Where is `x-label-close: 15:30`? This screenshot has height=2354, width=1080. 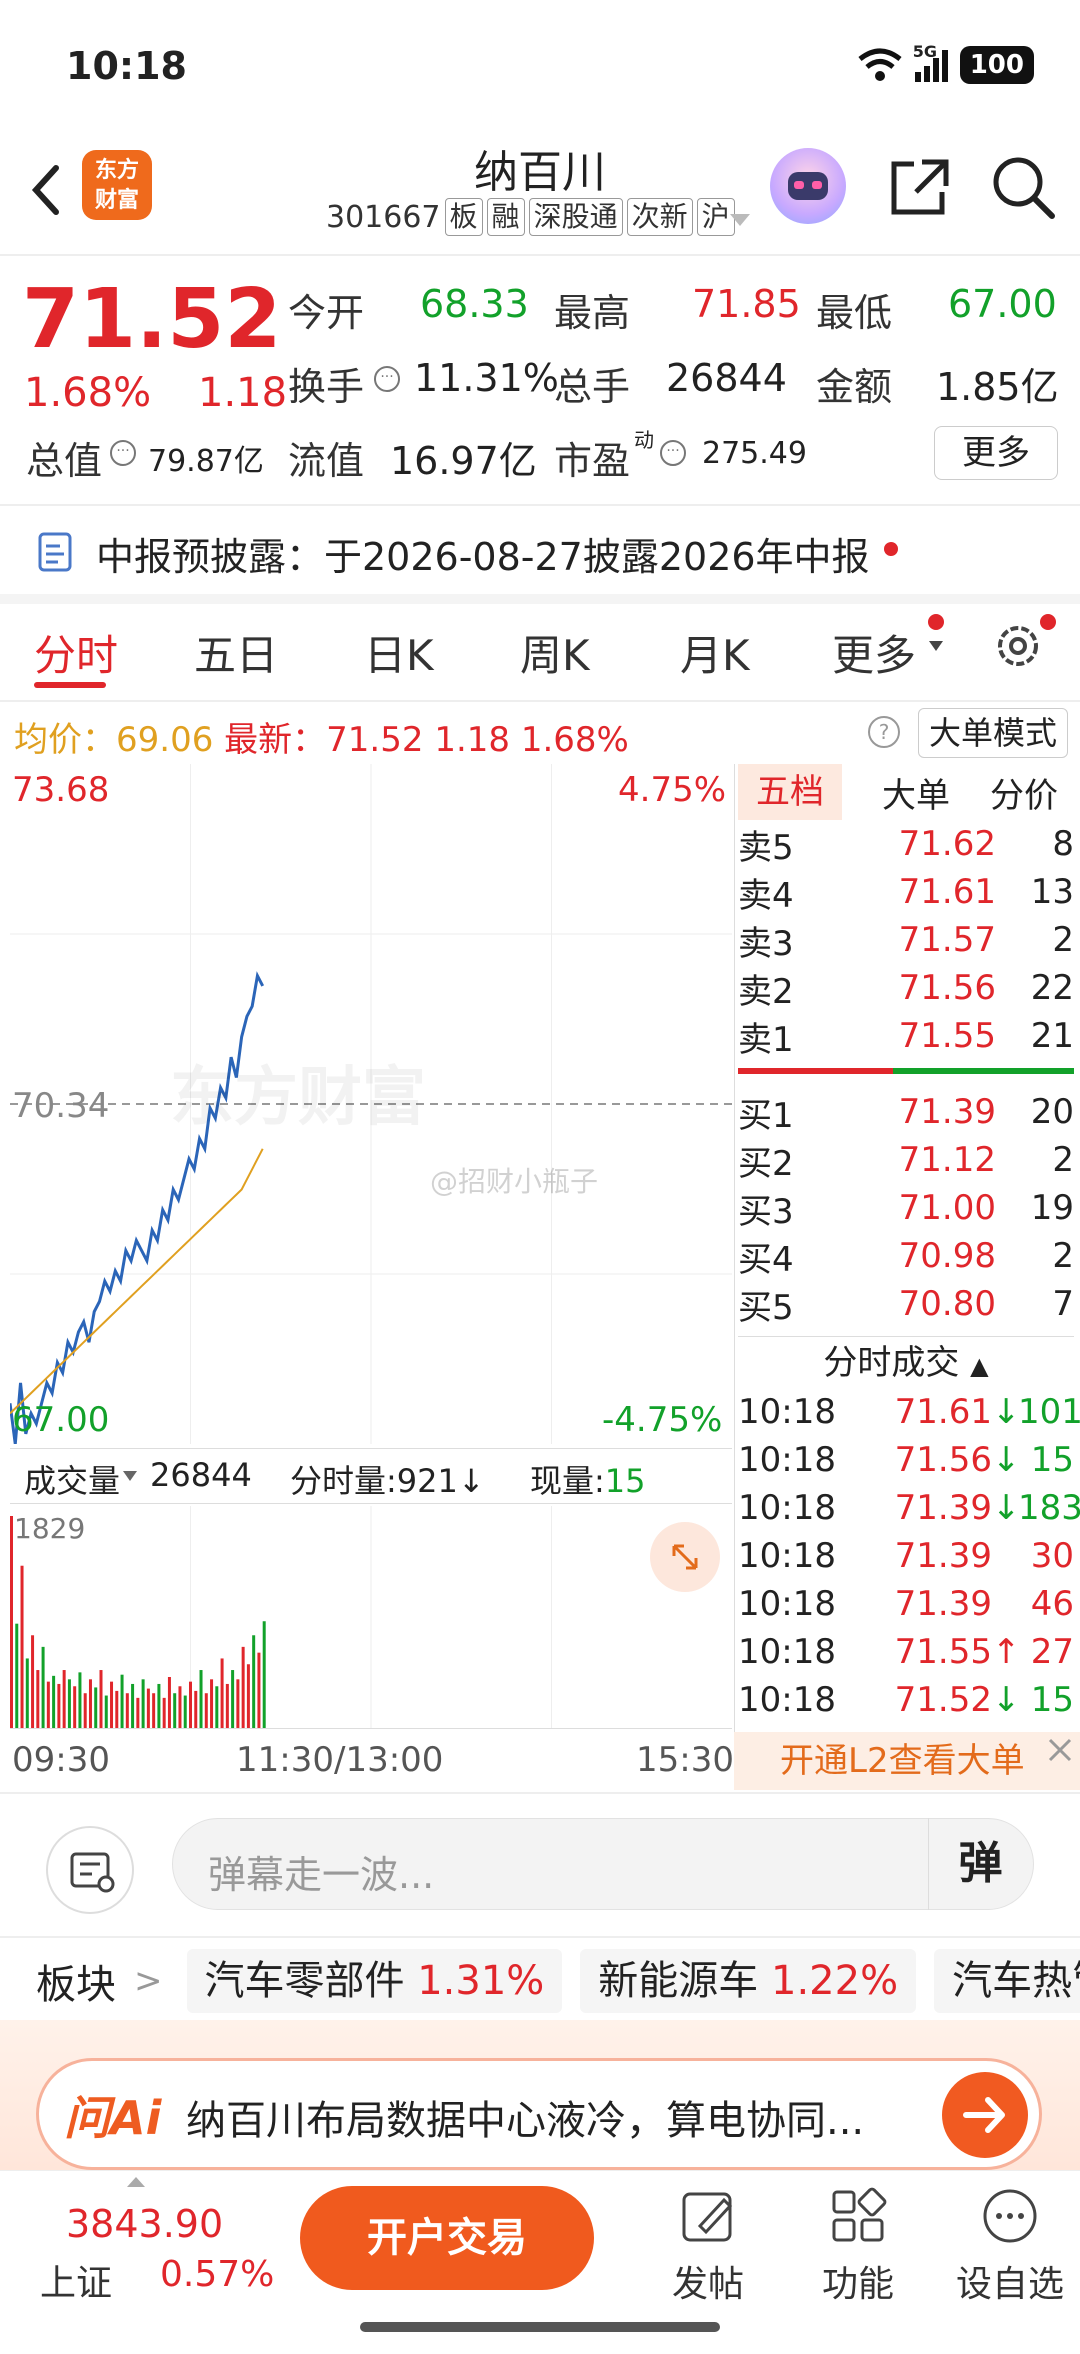 x-label-close: 15:30 is located at coordinates (685, 1760).